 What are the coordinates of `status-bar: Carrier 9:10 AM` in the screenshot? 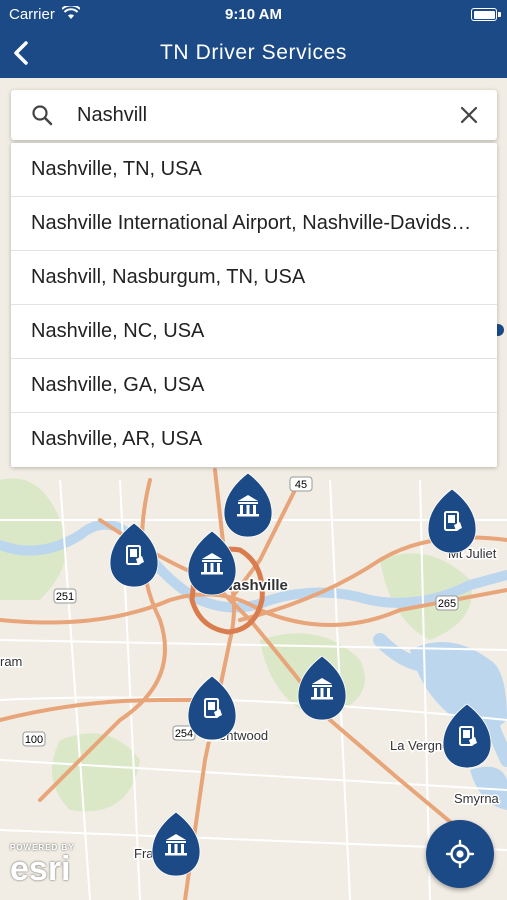 It's located at (253, 14).